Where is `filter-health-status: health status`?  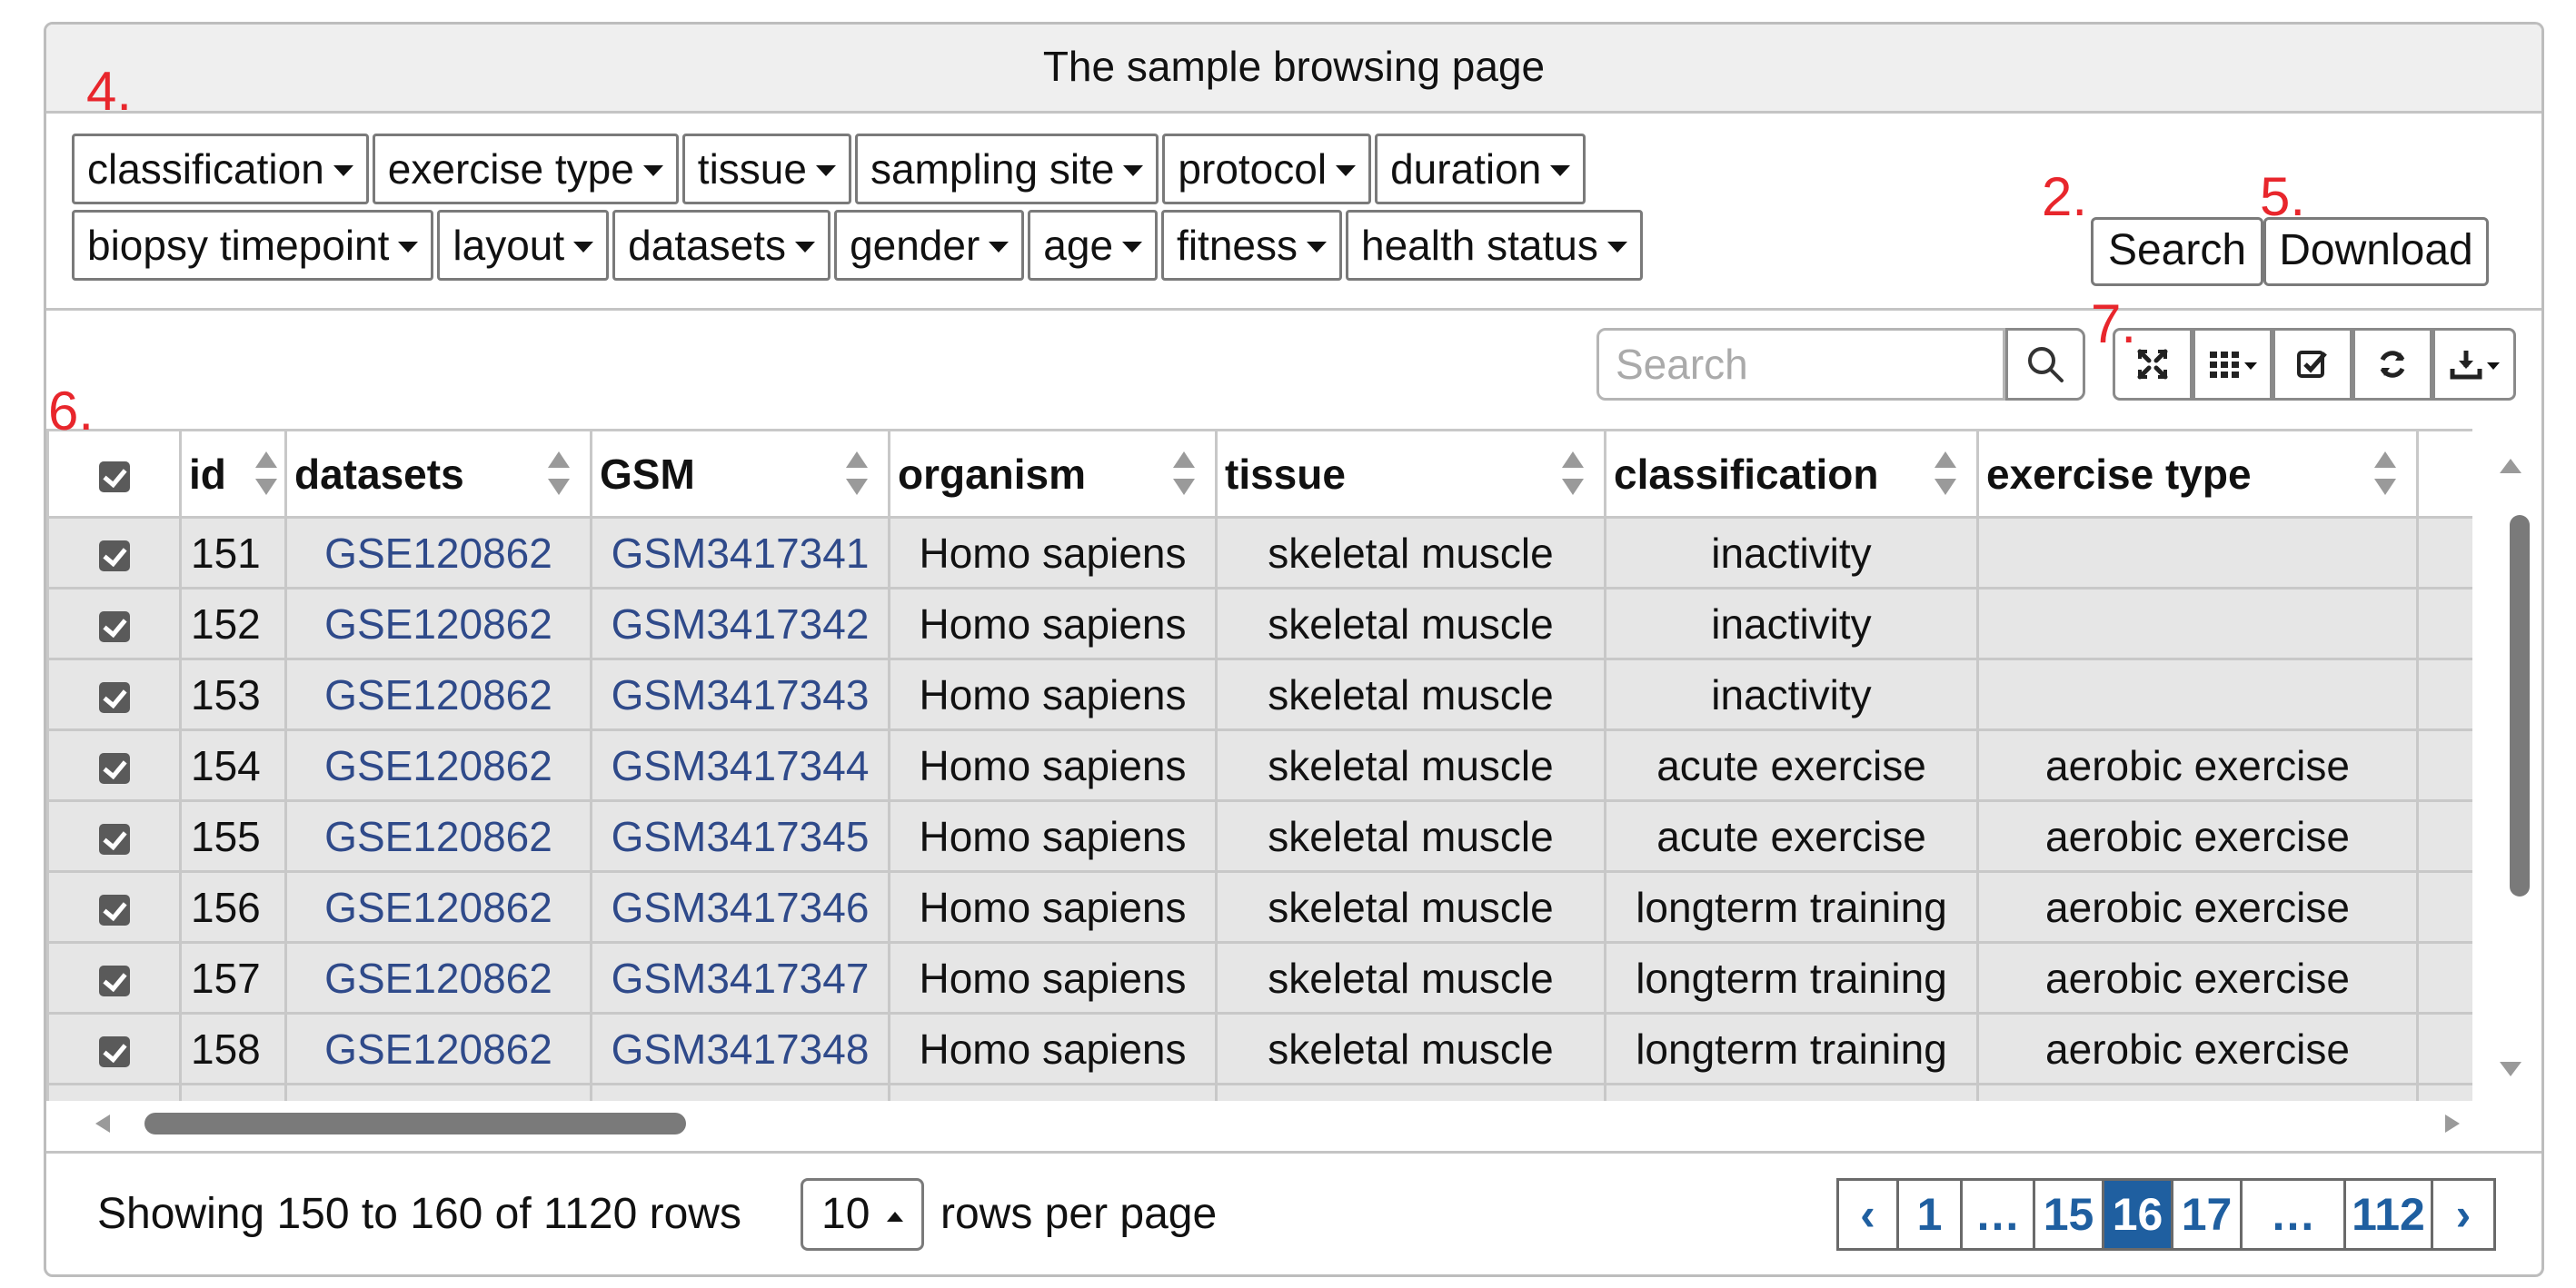
filter-health-status: health status is located at coordinates (1495, 246).